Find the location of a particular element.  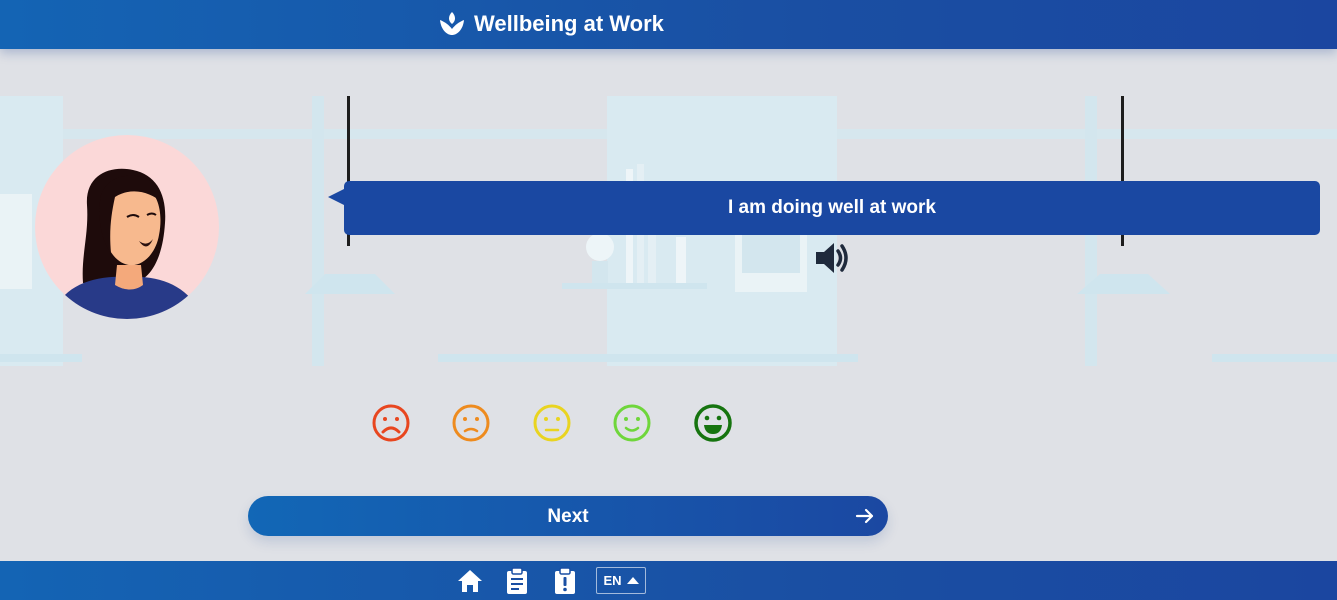

footer-bar is located at coordinates (668, 580).